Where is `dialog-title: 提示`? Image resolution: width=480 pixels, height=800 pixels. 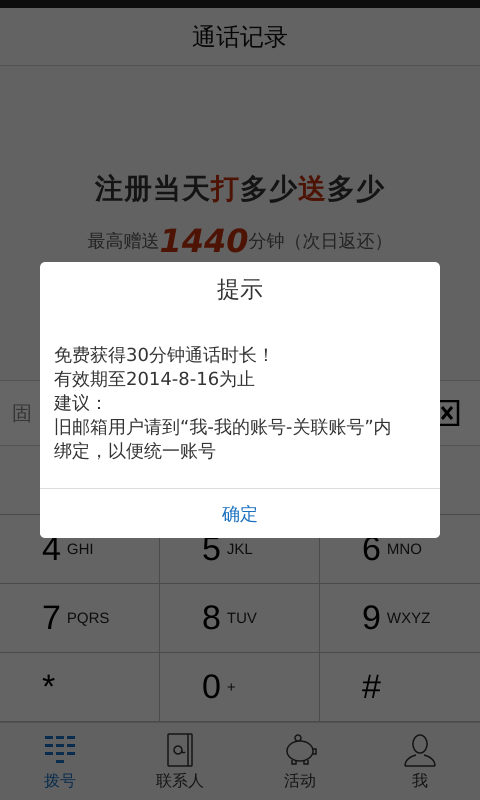 dialog-title: 提示 is located at coordinates (240, 290).